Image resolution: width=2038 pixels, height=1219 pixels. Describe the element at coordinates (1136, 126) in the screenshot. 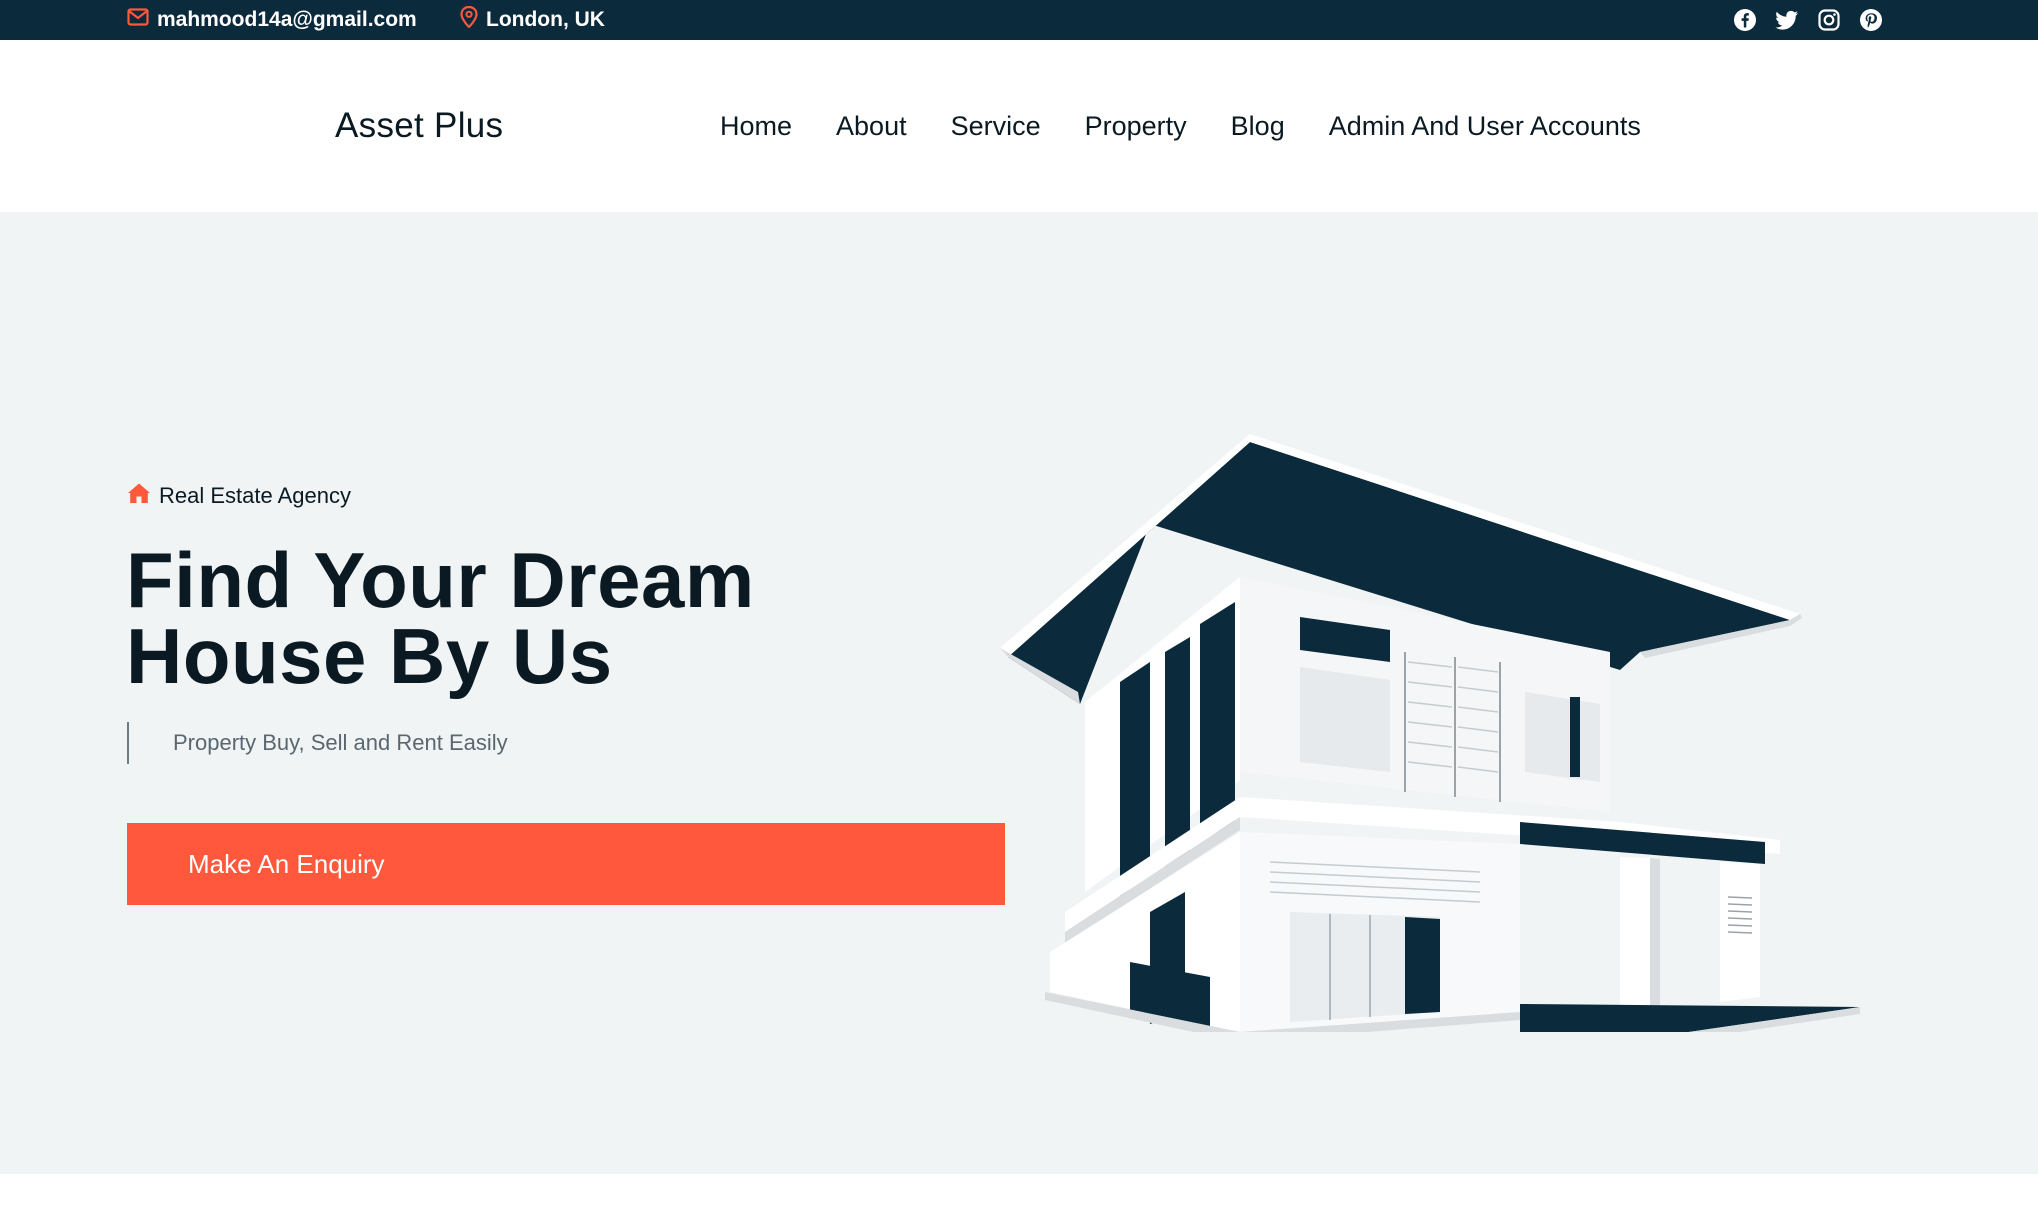

I see `nav-property: Property` at that location.